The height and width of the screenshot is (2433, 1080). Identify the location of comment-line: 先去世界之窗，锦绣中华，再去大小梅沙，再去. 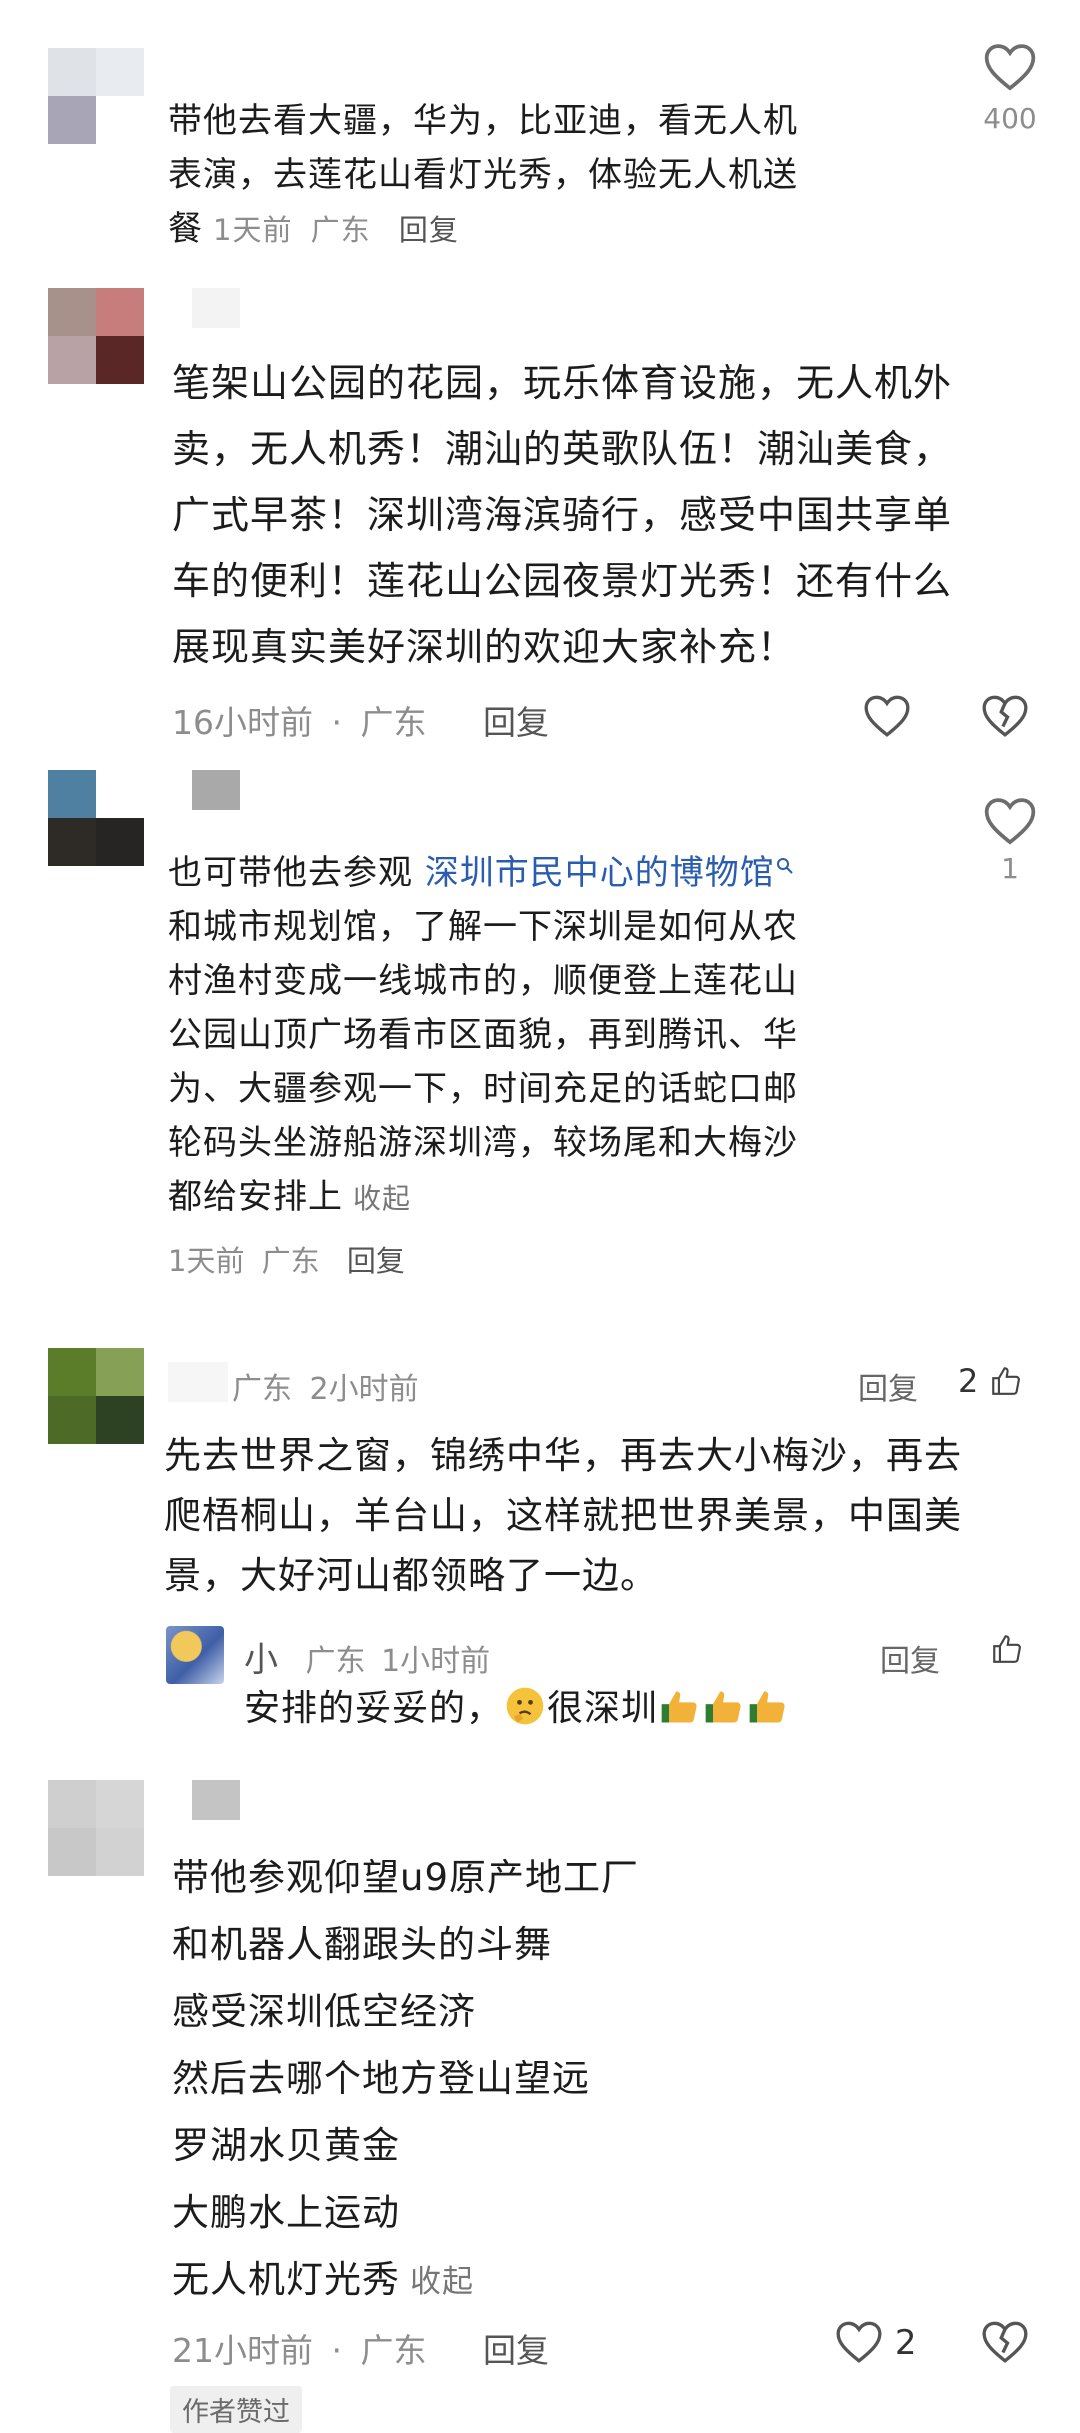
(563, 1455).